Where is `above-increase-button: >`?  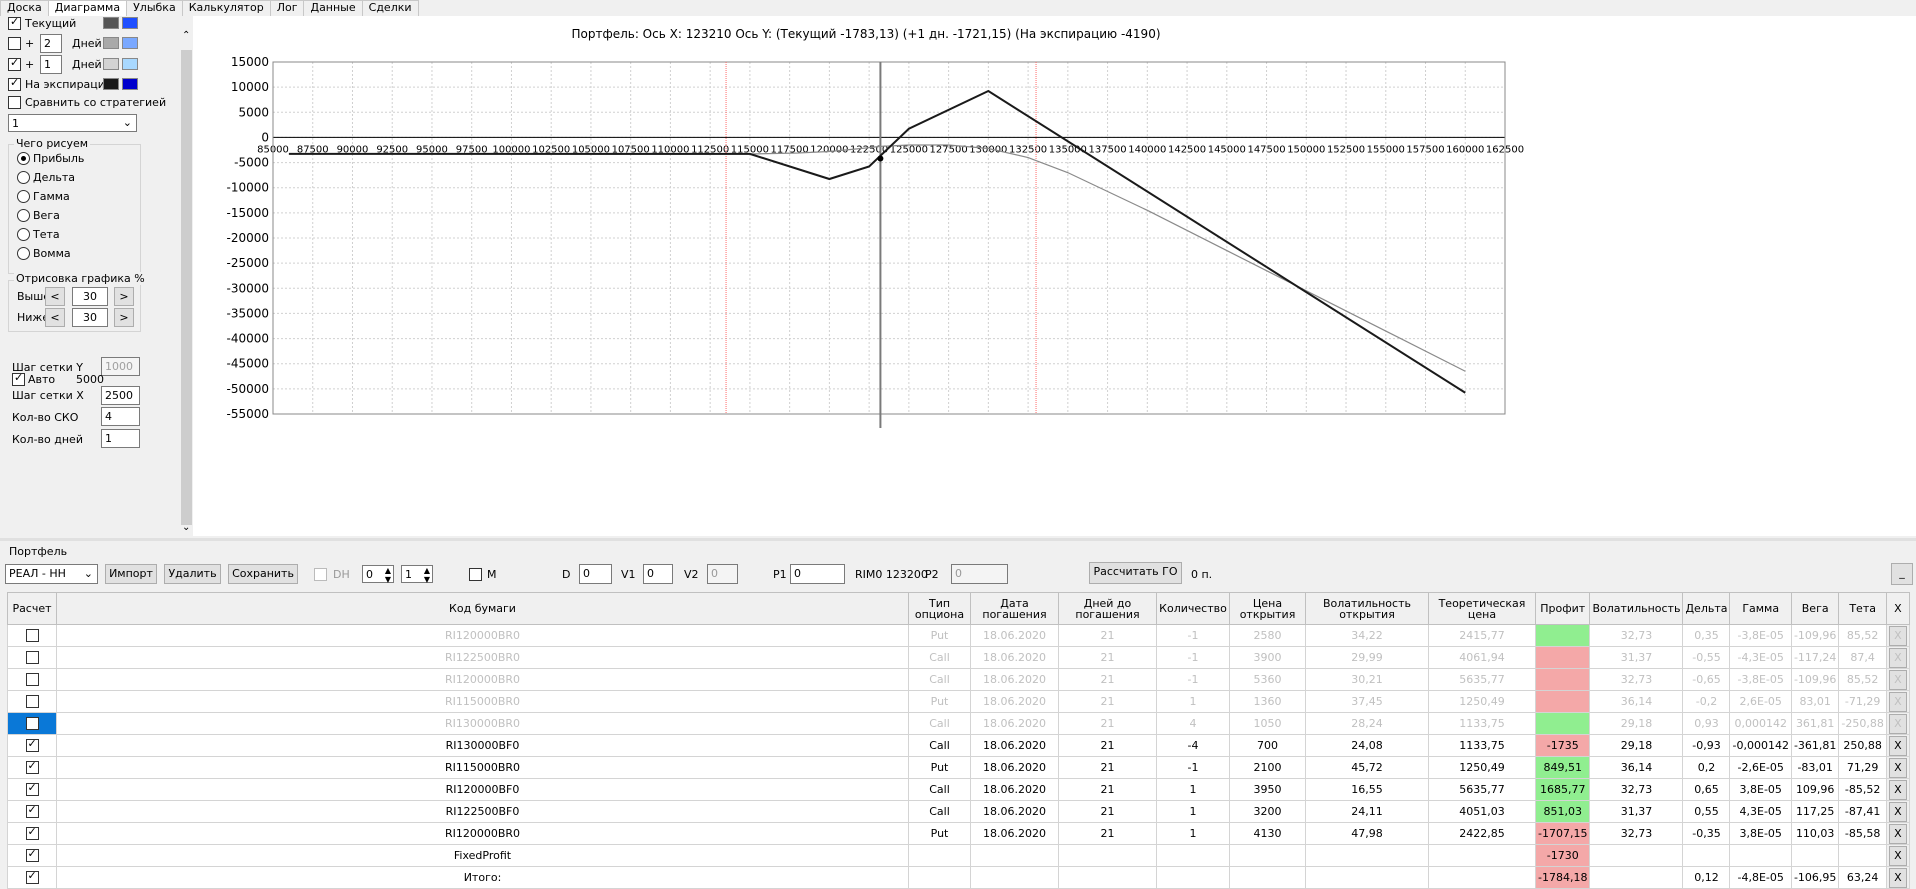
above-increase-button: > is located at coordinates (124, 296).